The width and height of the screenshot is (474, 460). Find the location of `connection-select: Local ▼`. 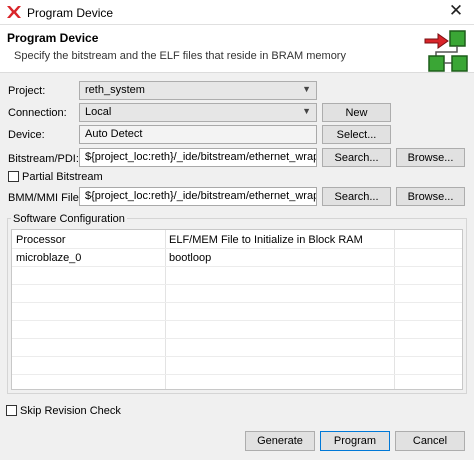

connection-select: Local ▼ is located at coordinates (198, 112).